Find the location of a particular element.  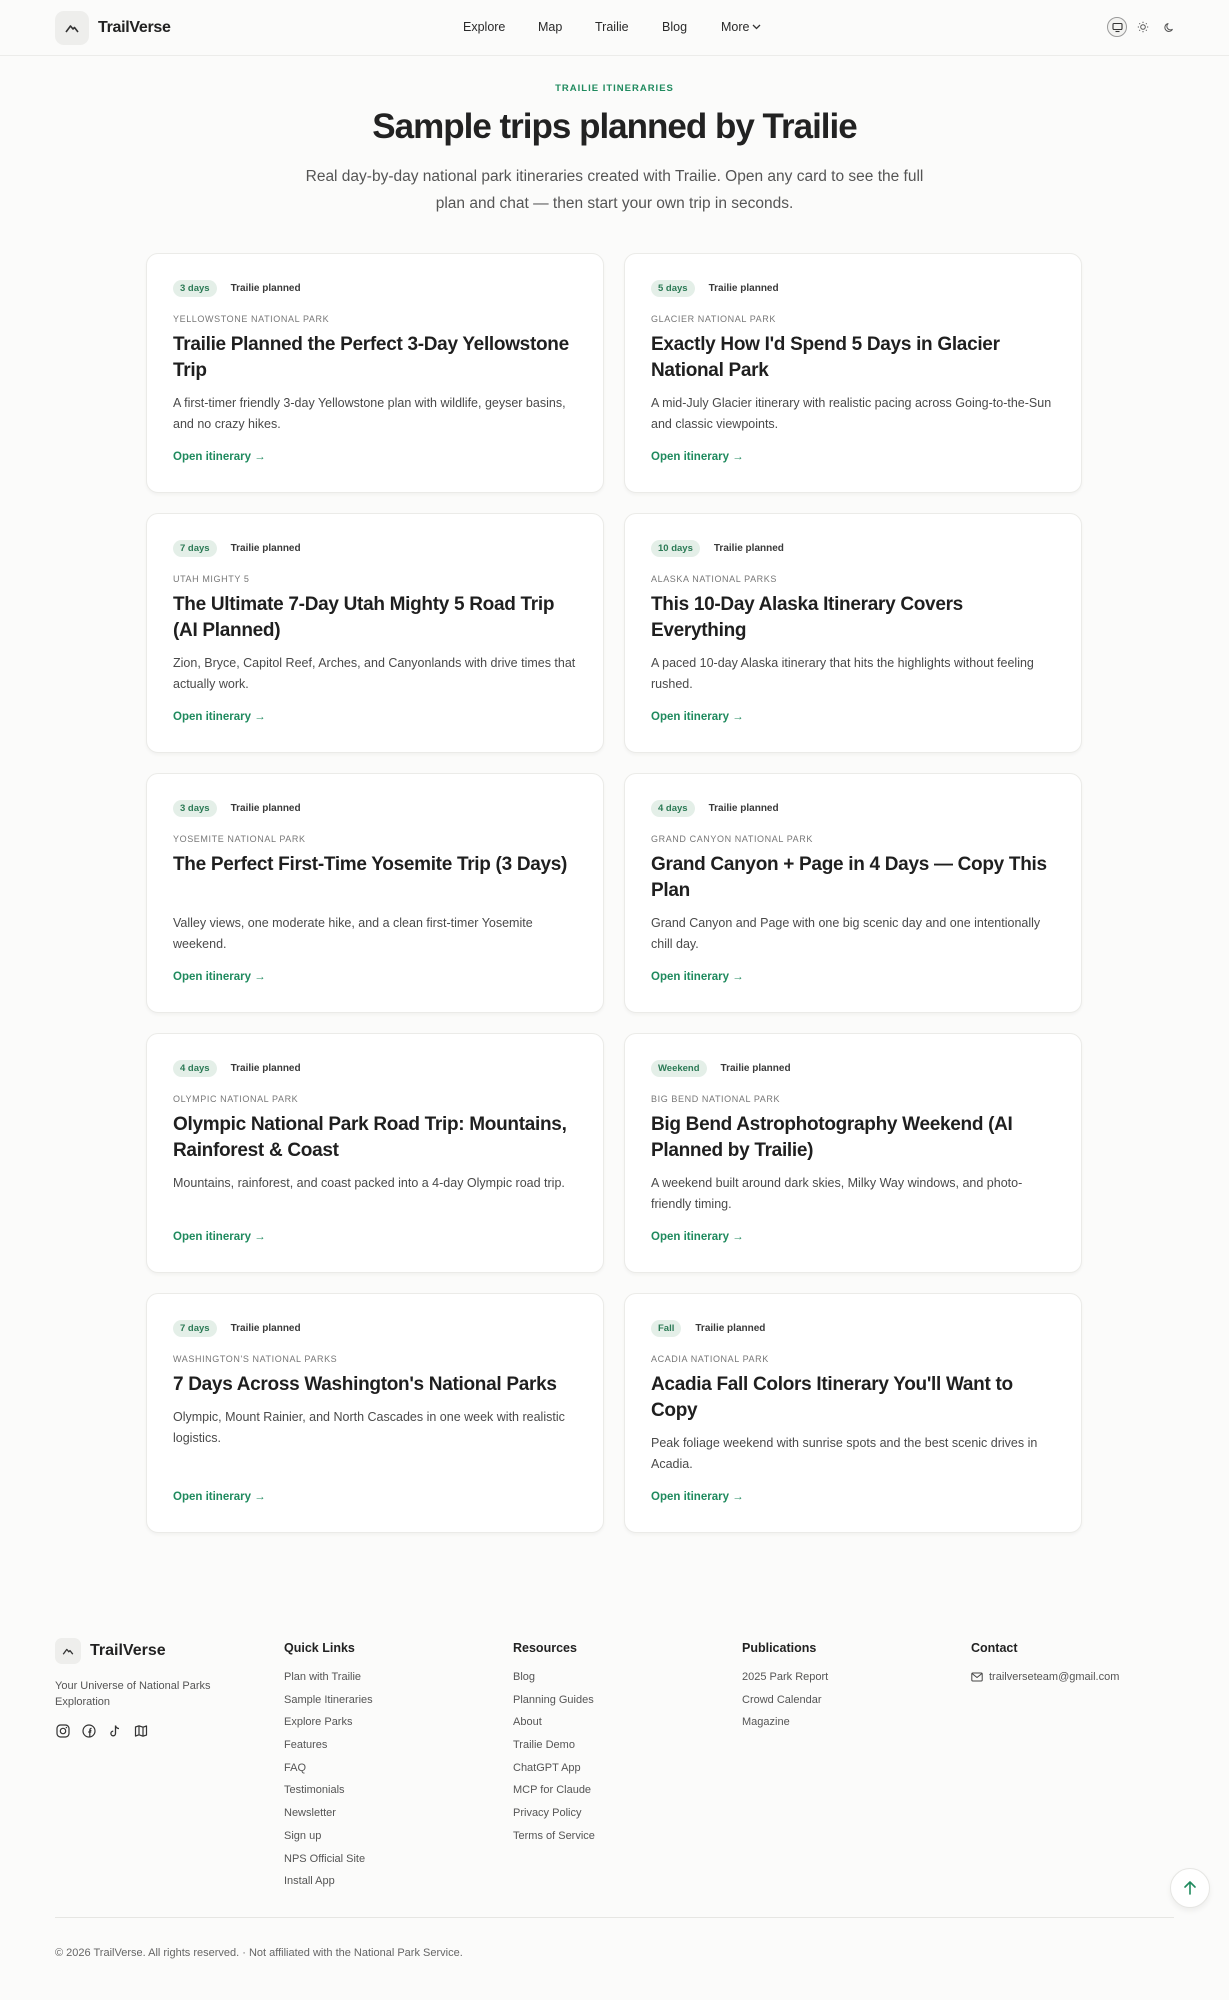

footer-link: 2025 Park Report is located at coordinates (785, 1682).